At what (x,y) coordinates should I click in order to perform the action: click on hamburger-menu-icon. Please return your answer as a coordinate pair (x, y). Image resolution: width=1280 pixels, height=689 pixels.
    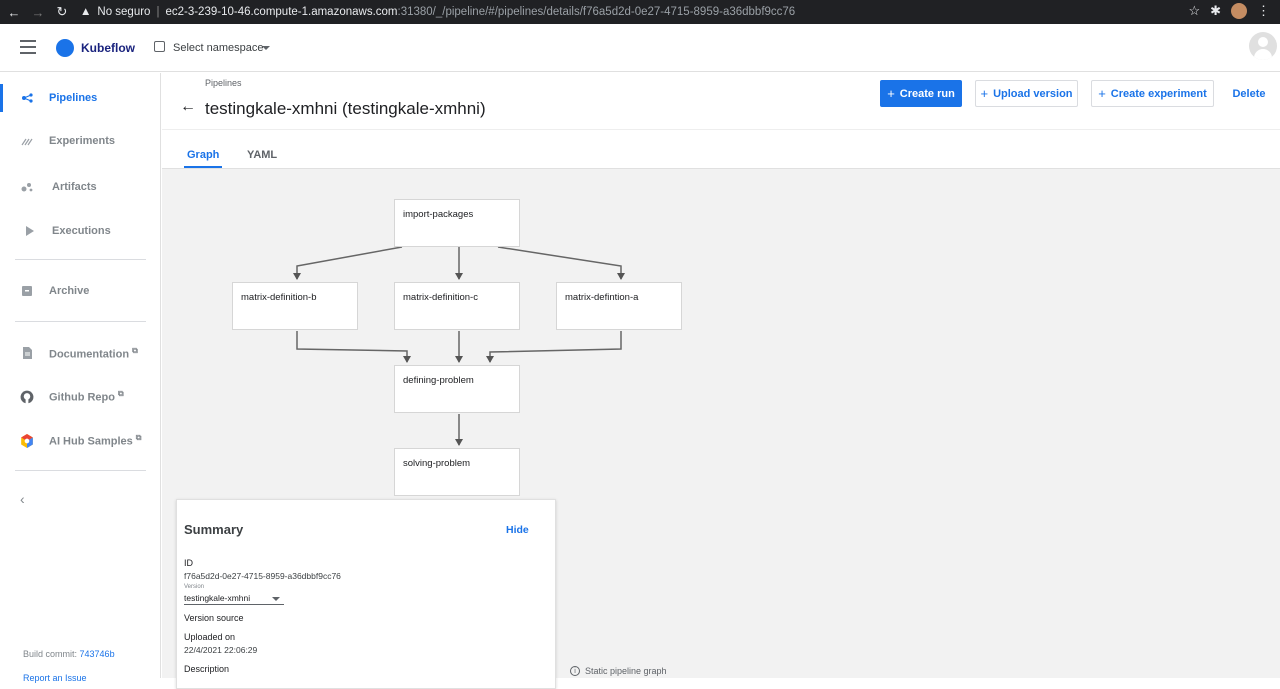
    Looking at the image, I should click on (28, 47).